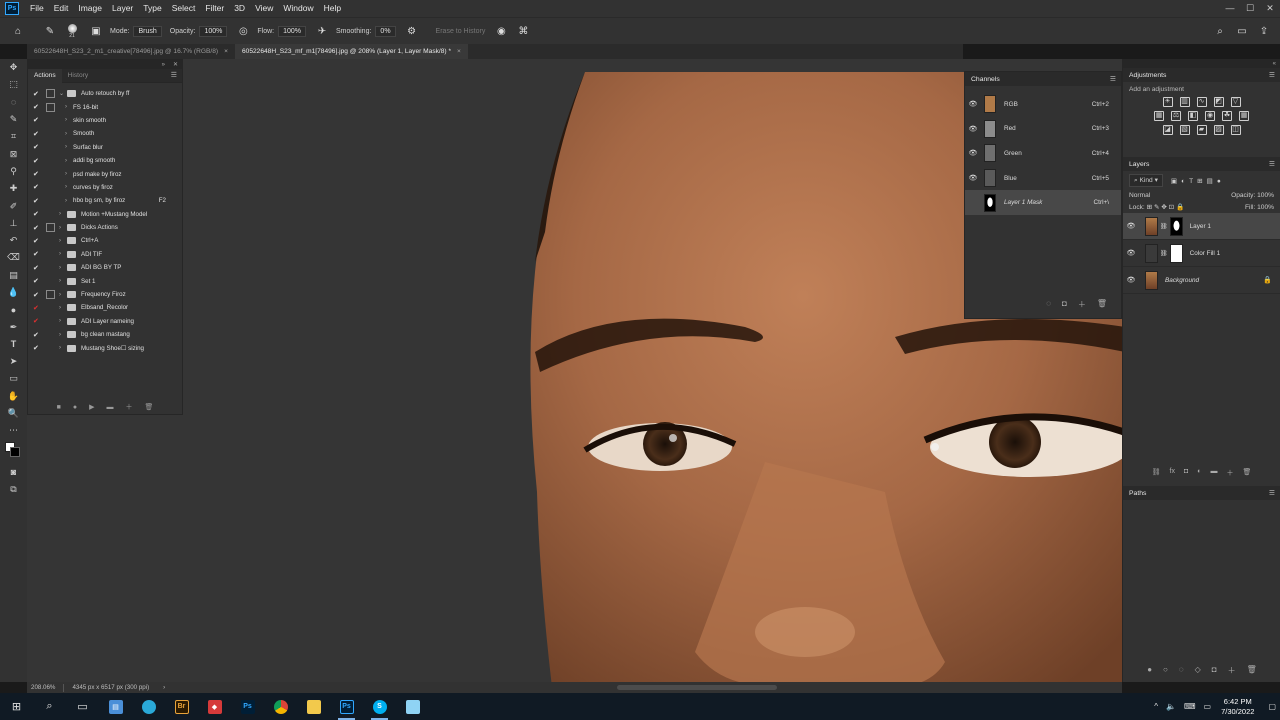 The height and width of the screenshot is (720, 1280). Describe the element at coordinates (1201, 280) in the screenshot. I see `layer-row: 👁 Background 🔒` at that location.